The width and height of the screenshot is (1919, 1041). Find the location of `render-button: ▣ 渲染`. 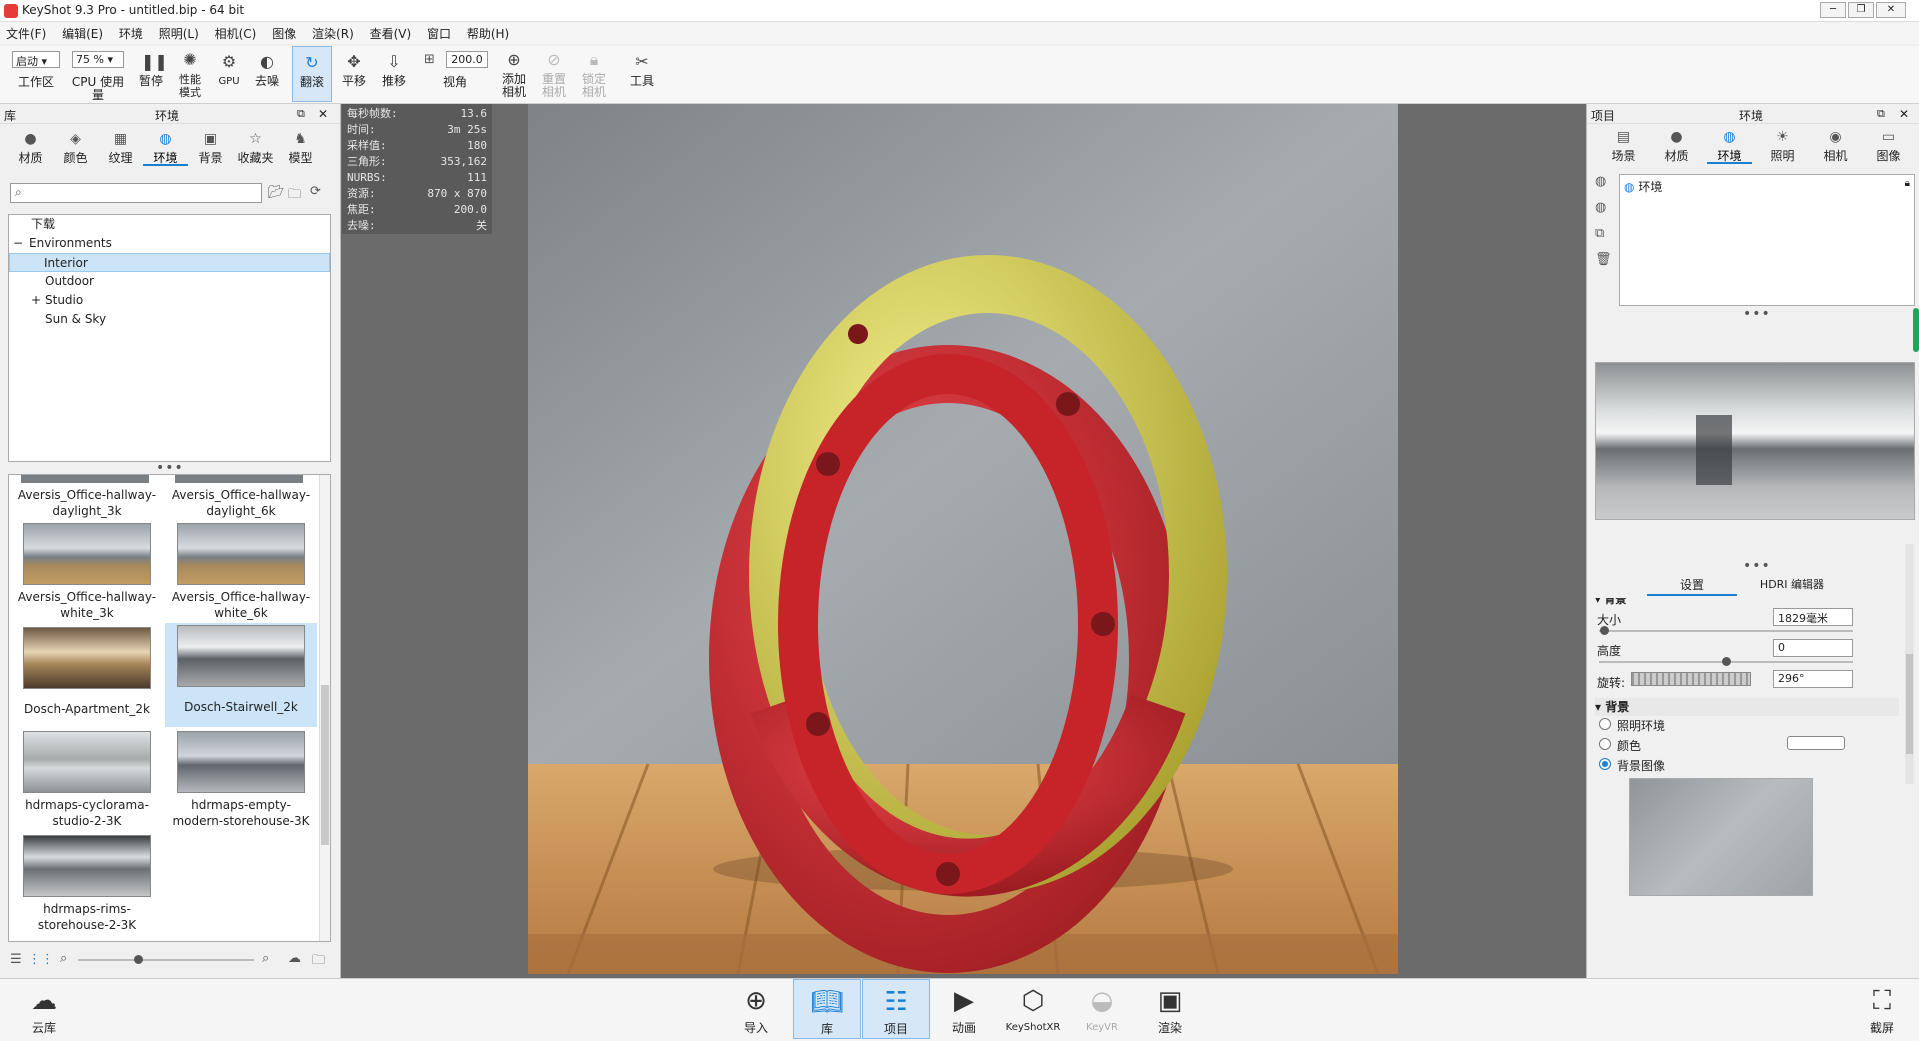

render-button: ▣ 渲染 is located at coordinates (1170, 1009).